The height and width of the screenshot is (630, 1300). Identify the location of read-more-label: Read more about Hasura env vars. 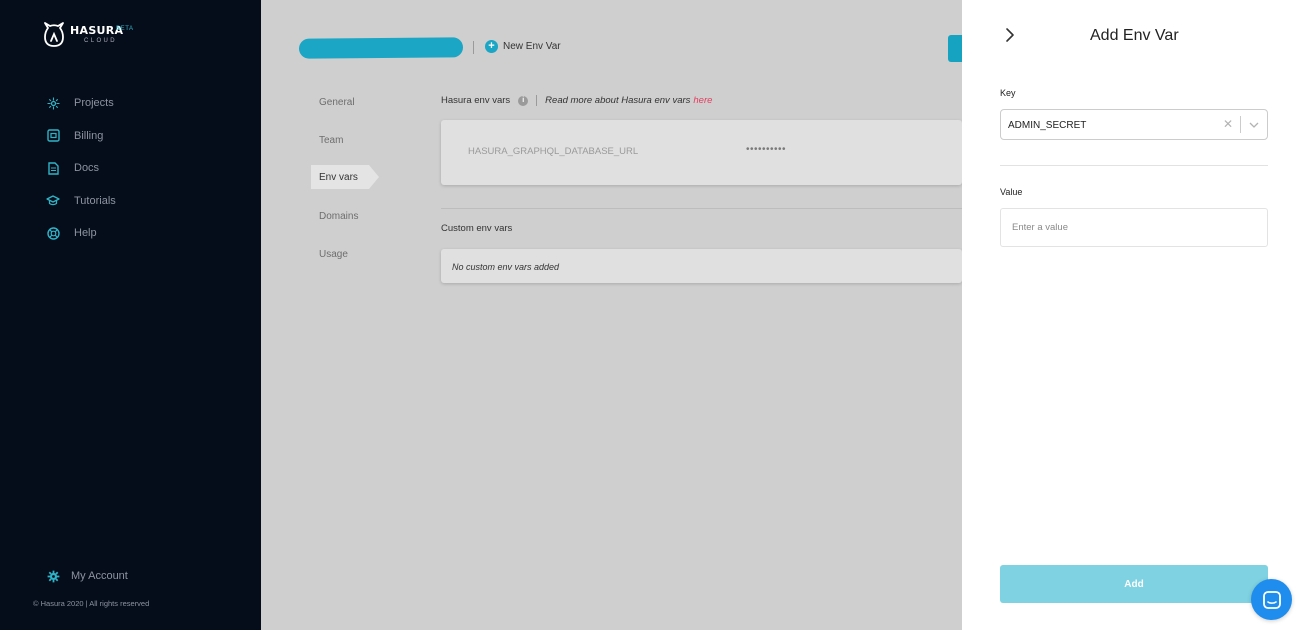
(618, 100).